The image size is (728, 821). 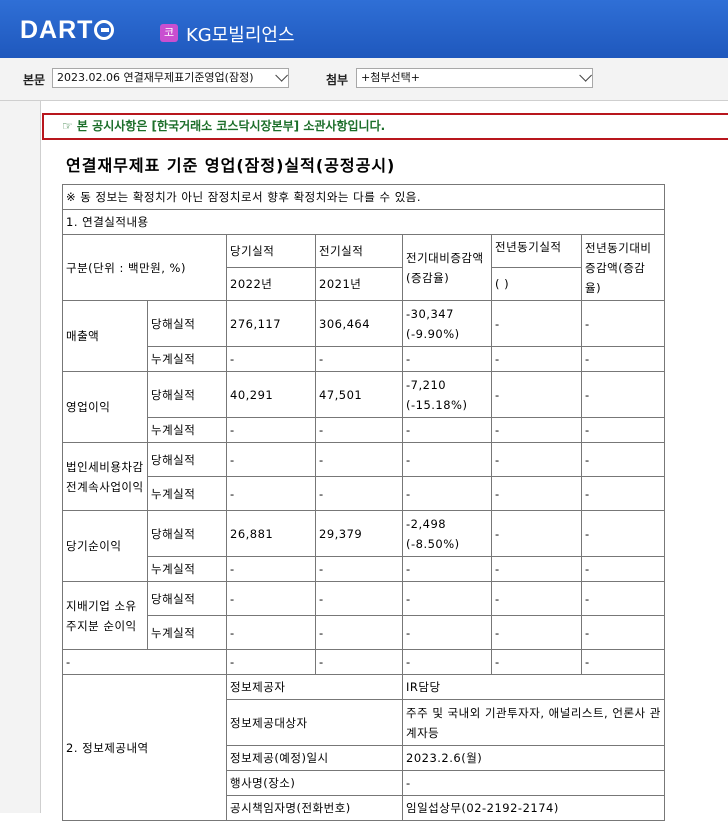 What do you see at coordinates (359, 251) in the screenshot?
I see `previous-header: 전기실적` at bounding box center [359, 251].